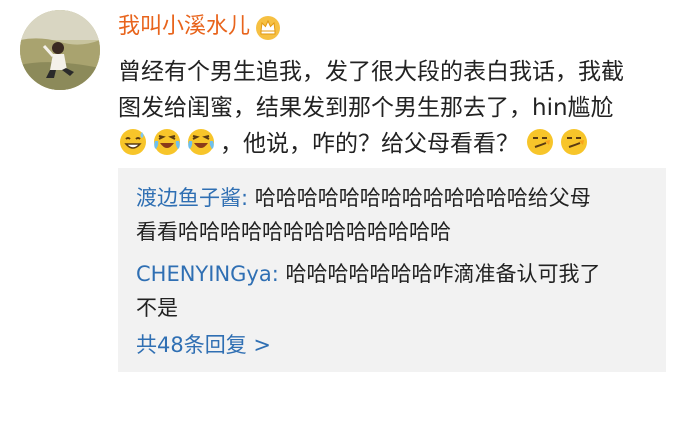 This screenshot has width=690, height=428. Describe the element at coordinates (192, 198) in the screenshot. I see `reply-author: 渡边鱼子酱:` at that location.